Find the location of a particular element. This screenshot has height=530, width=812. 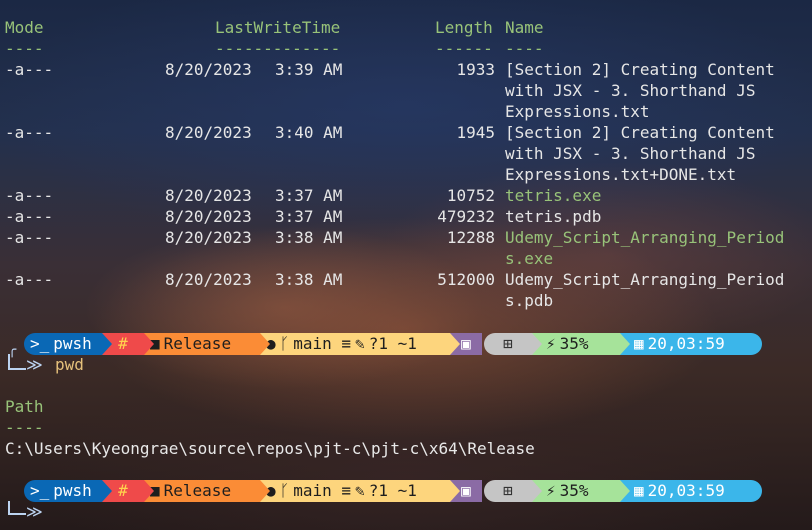

underline-mode: ---- is located at coordinates (24, 48).